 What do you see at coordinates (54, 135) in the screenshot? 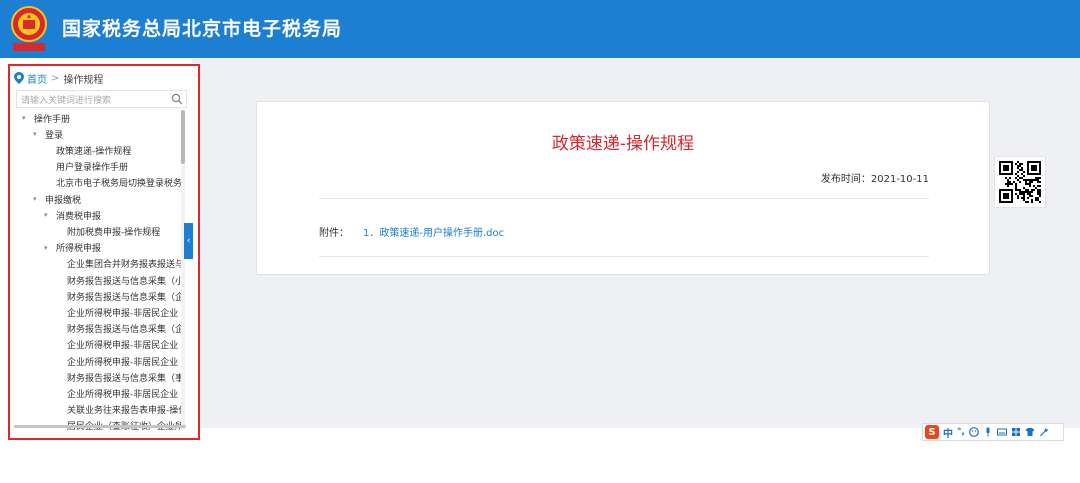
I see `tree-item-label: 登录` at bounding box center [54, 135].